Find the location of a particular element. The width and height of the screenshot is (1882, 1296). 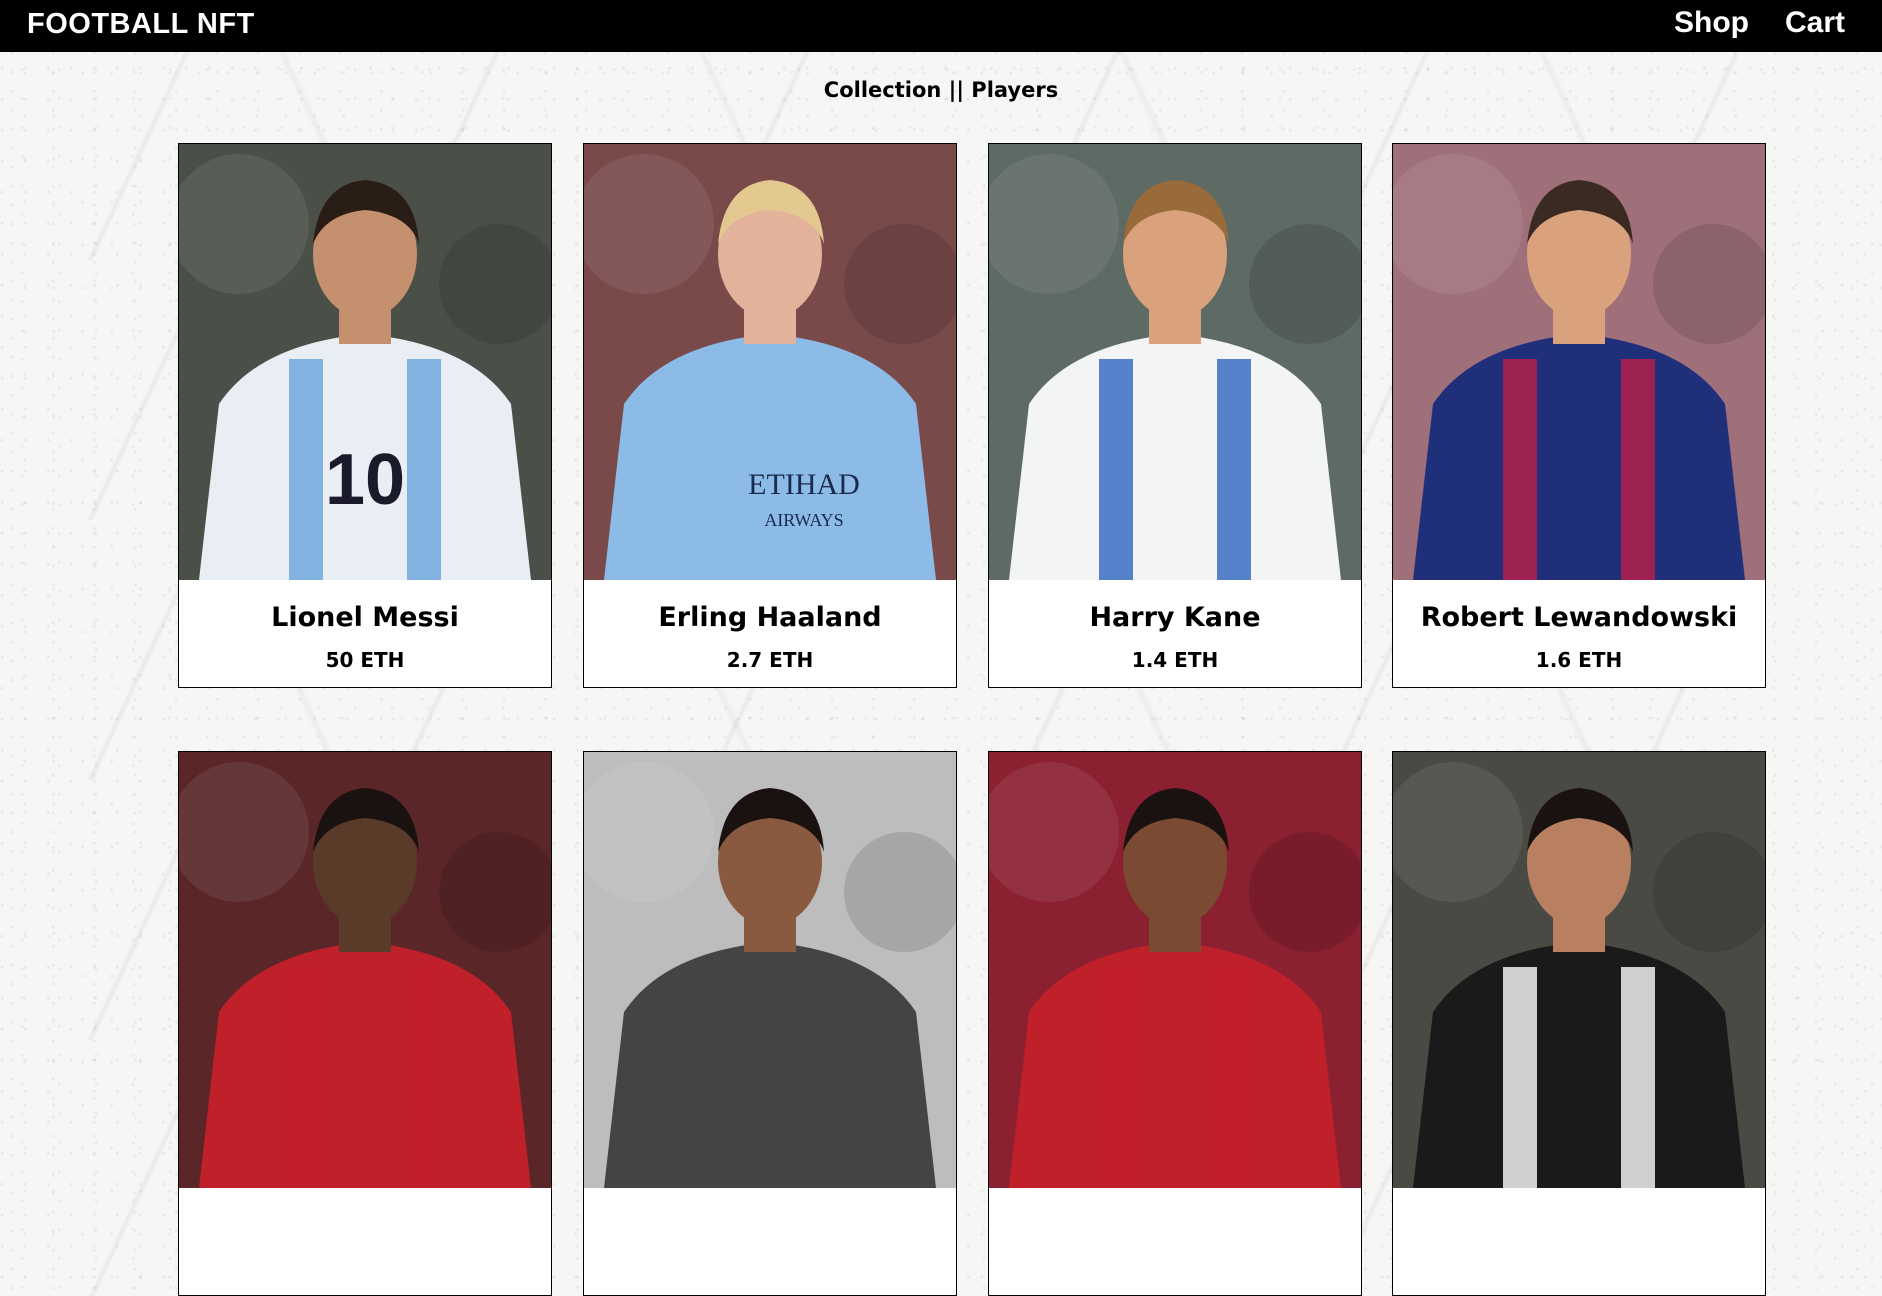

nav-cart-link: Cart is located at coordinates (1815, 23).